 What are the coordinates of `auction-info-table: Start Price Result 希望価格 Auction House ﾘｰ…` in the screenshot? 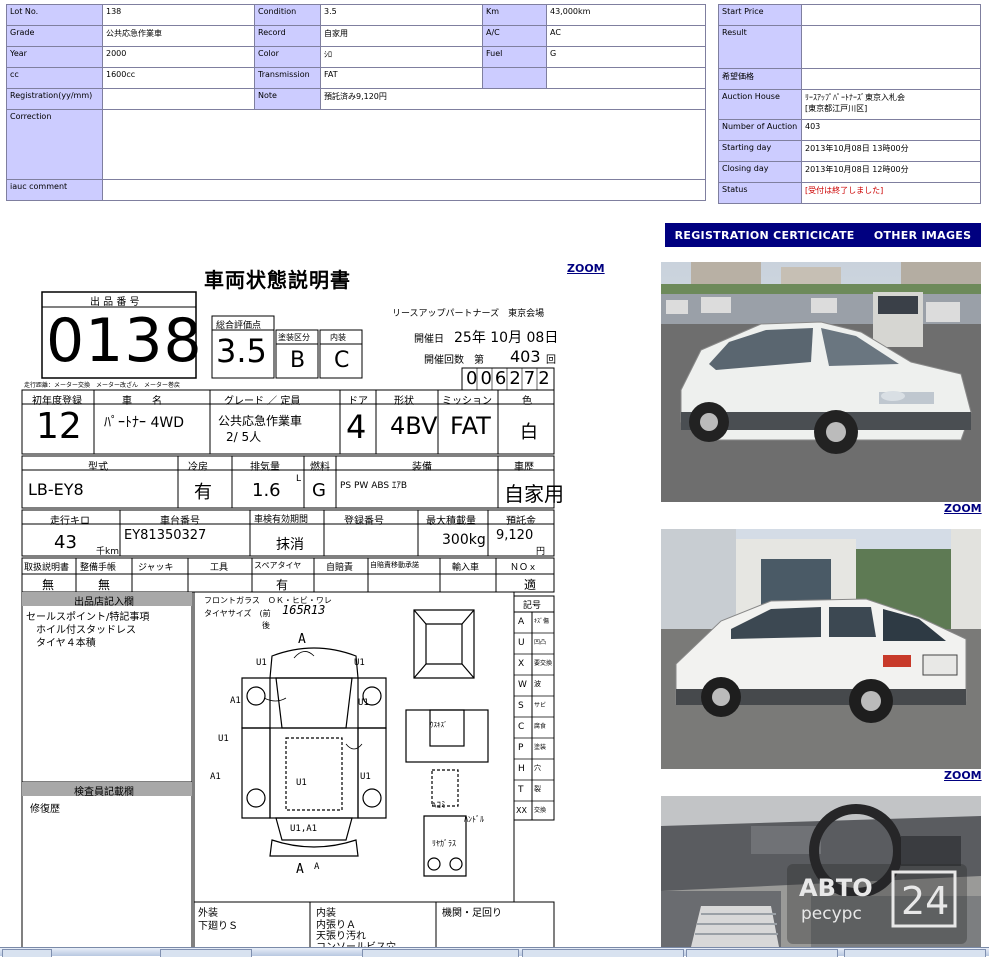 It's located at (849, 104).